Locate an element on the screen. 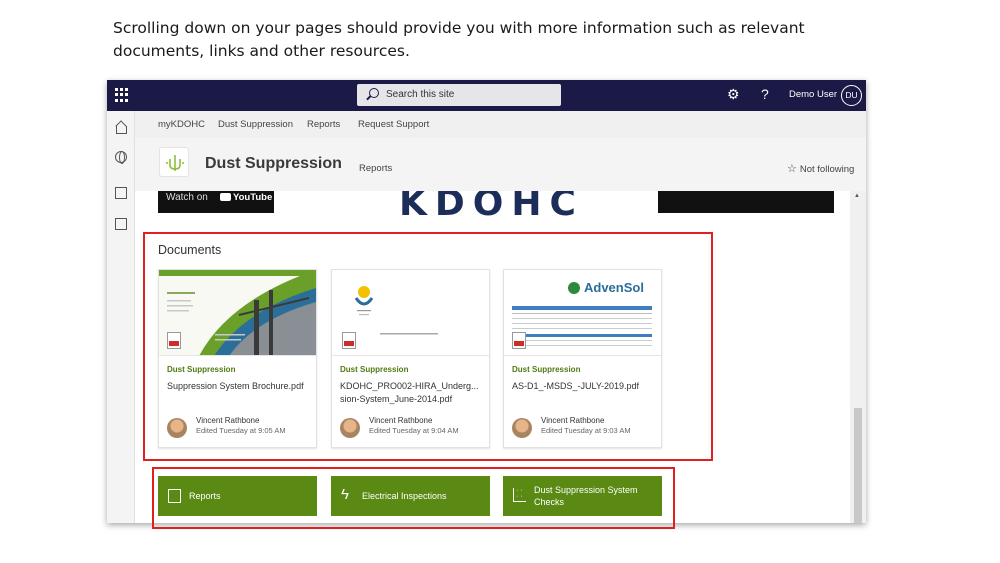  video-banner-text: KDOHC is located at coordinates (491, 207).